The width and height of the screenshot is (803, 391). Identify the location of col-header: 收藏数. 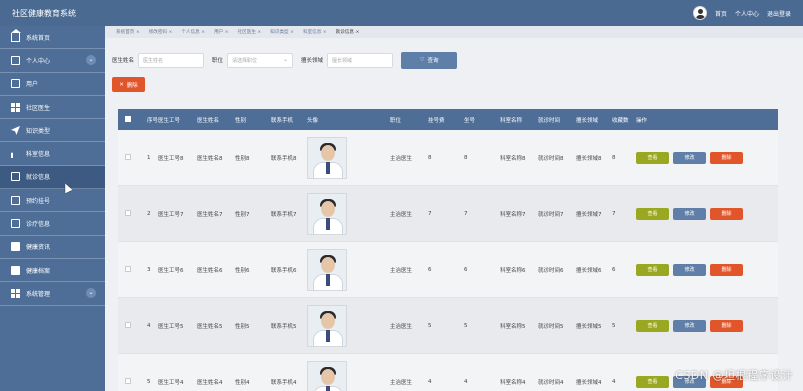
(620, 120).